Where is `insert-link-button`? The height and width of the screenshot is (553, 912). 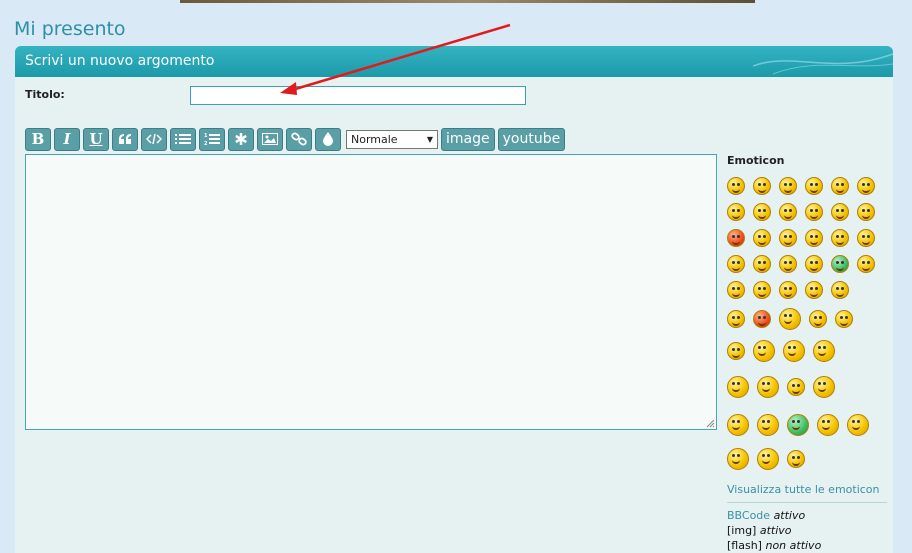 insert-link-button is located at coordinates (299, 139).